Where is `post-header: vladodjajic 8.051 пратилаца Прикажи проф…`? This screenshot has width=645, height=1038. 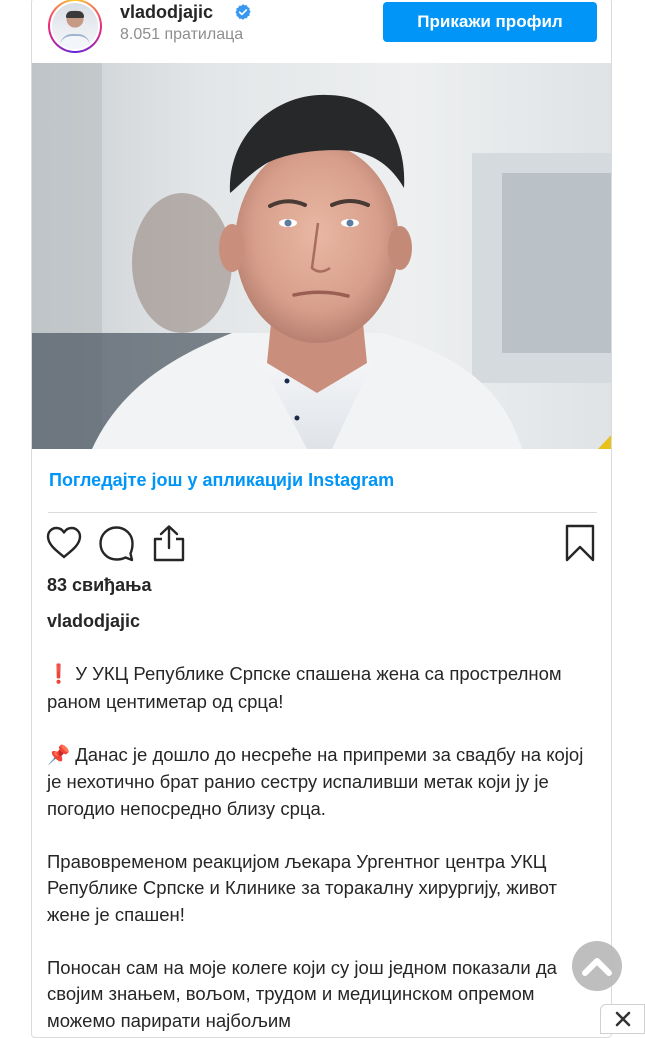
post-header: vladodjajic 8.051 пратилаца Прикажи проф… is located at coordinates (321, 32).